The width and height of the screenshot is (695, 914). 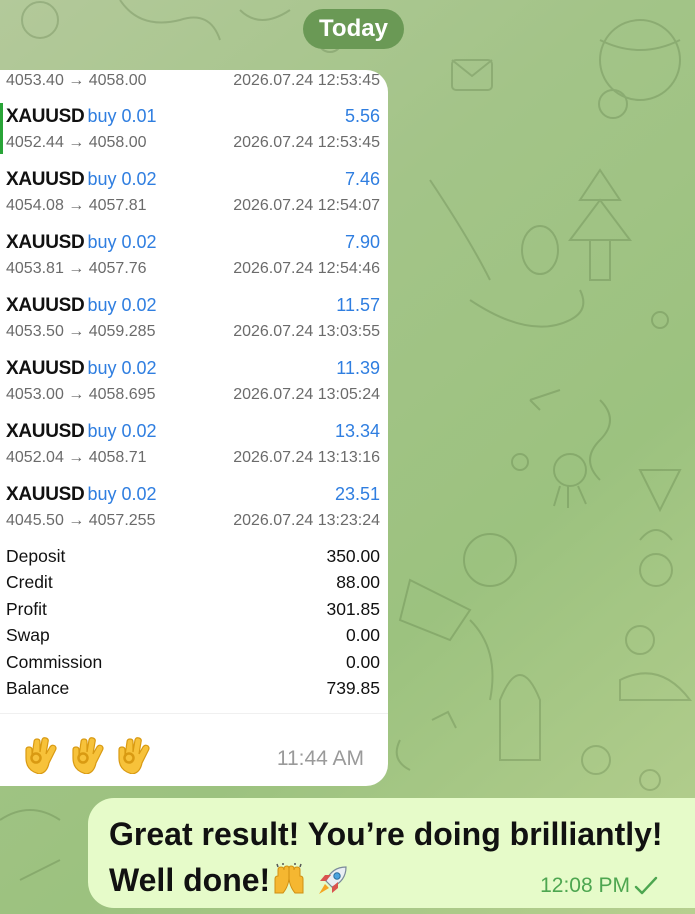 What do you see at coordinates (585, 885) in the screenshot?
I see `outgoing-message-time: 12:08 PM` at bounding box center [585, 885].